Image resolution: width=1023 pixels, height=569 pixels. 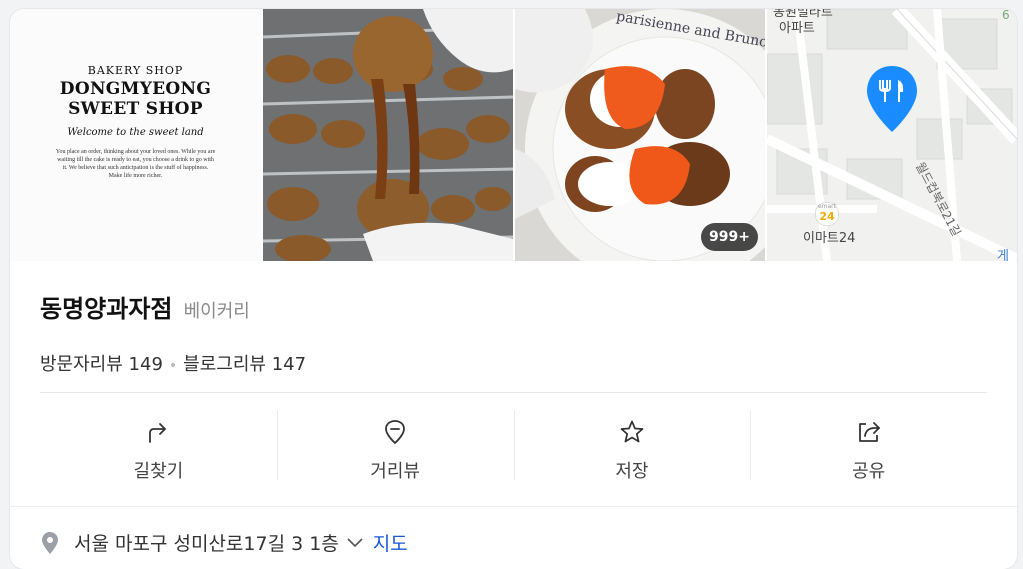 What do you see at coordinates (216, 311) in the screenshot?
I see `place-category: 베이커리` at bounding box center [216, 311].